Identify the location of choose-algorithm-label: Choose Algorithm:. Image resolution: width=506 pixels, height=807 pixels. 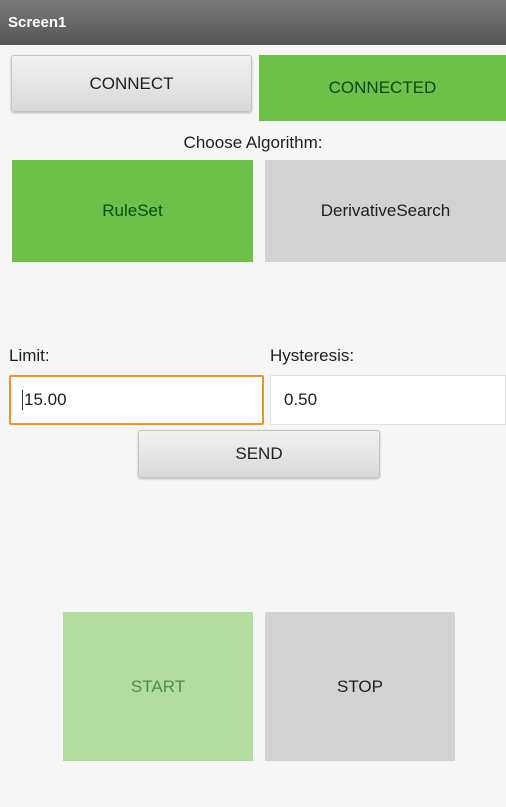
(253, 142).